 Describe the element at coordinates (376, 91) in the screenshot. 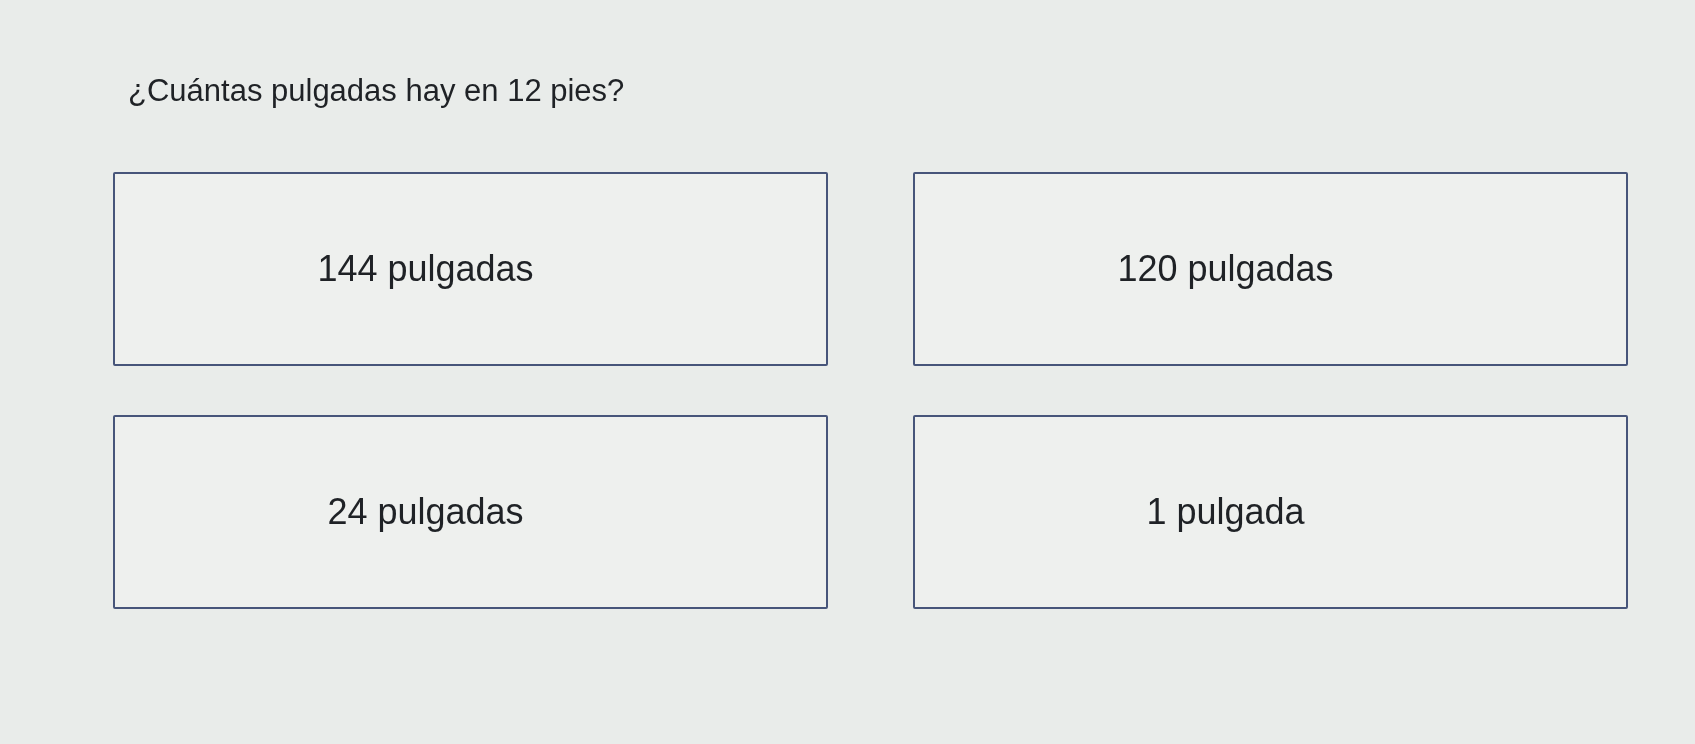

I see `question-text: ¿Cuántas pulgadas hay en 12 pies?` at that location.